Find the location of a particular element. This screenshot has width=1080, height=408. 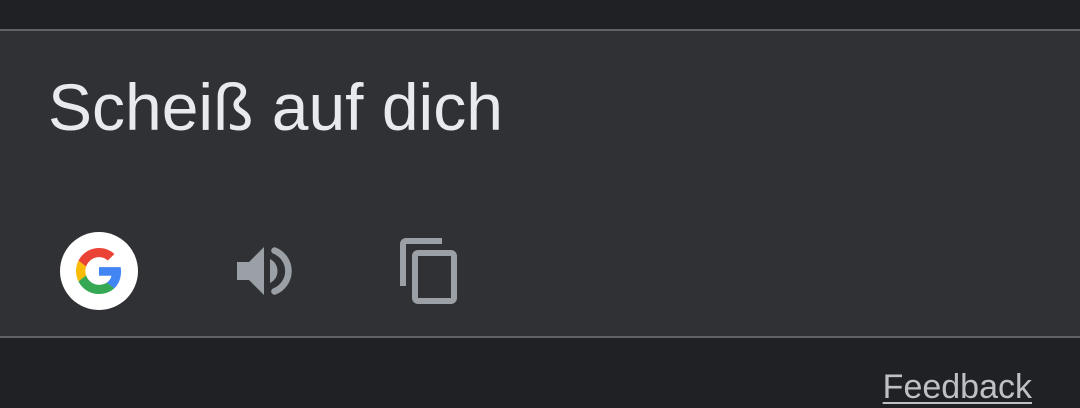

google-icon-background is located at coordinates (99, 271).